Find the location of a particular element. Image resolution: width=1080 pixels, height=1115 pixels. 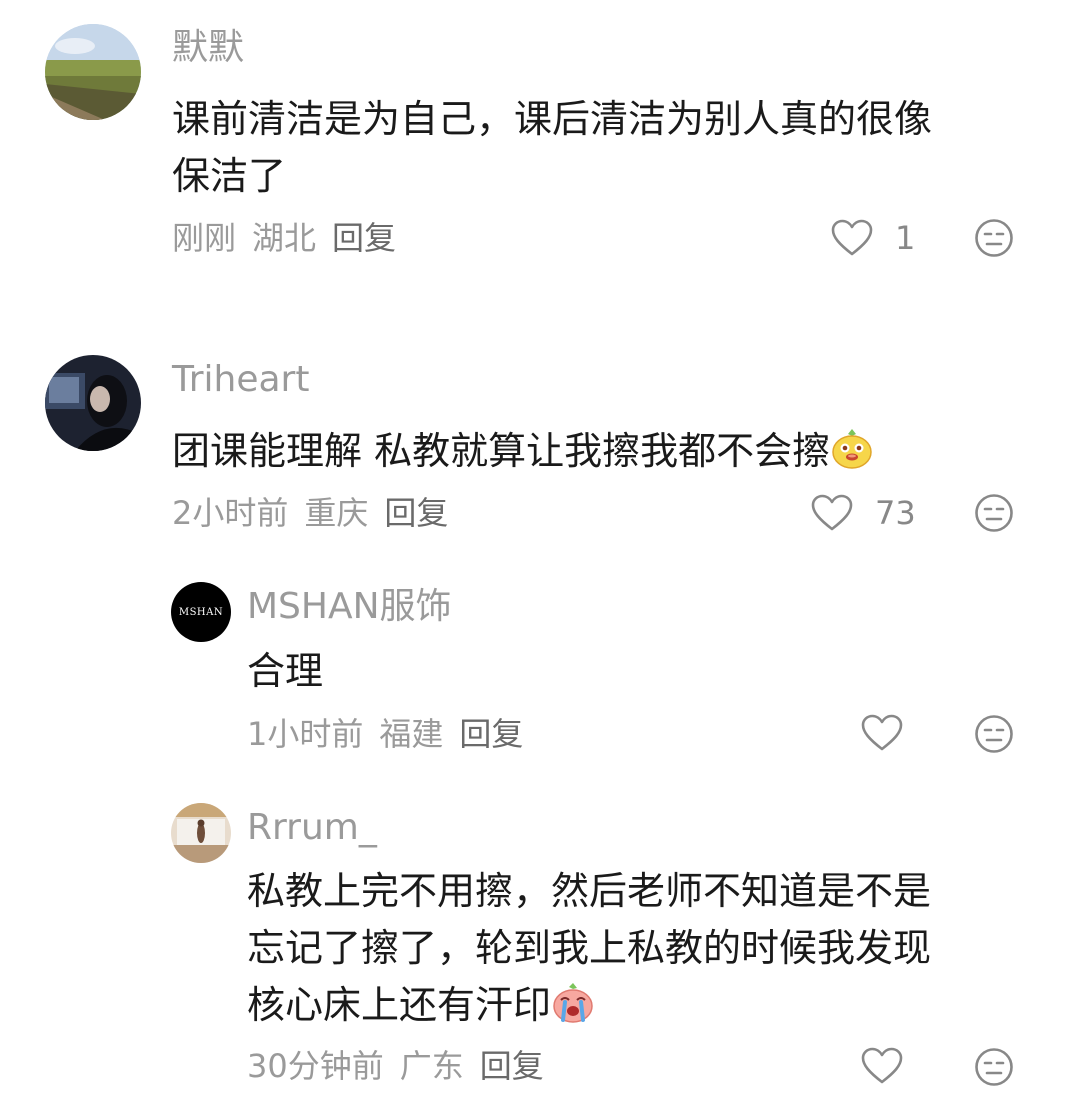

comment-text-line: 核心床上还有汗印 is located at coordinates (421, 1005).